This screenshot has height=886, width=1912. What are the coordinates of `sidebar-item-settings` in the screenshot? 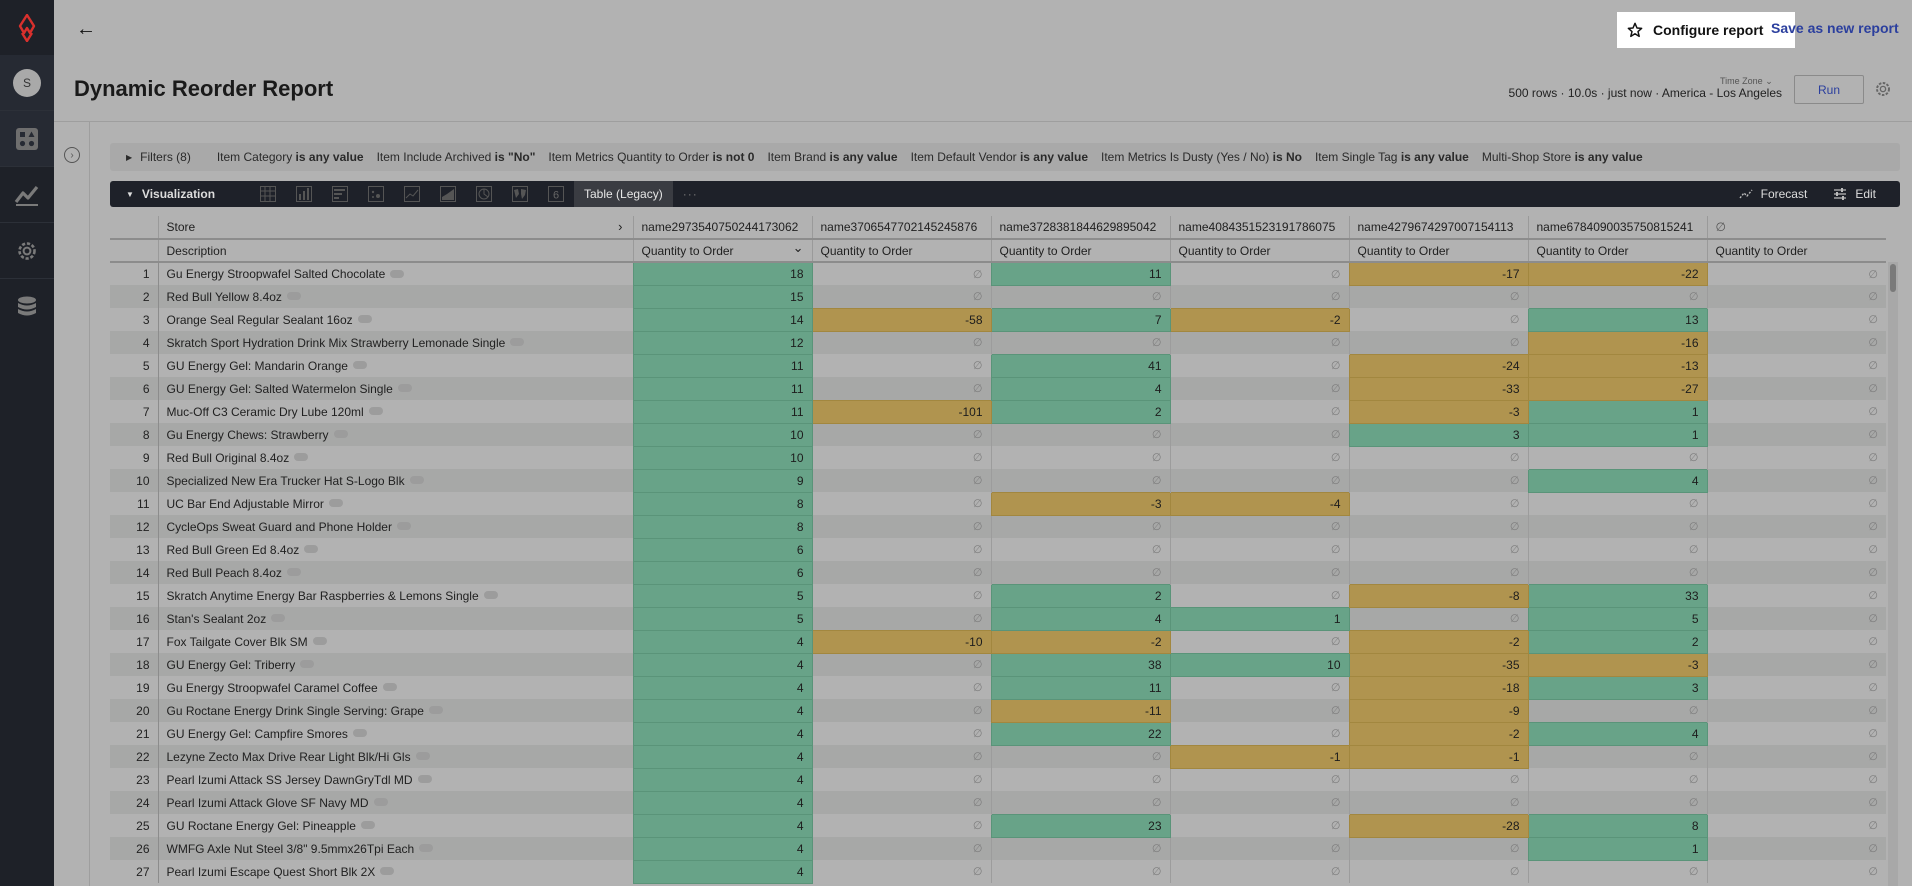 It's located at (27, 250).